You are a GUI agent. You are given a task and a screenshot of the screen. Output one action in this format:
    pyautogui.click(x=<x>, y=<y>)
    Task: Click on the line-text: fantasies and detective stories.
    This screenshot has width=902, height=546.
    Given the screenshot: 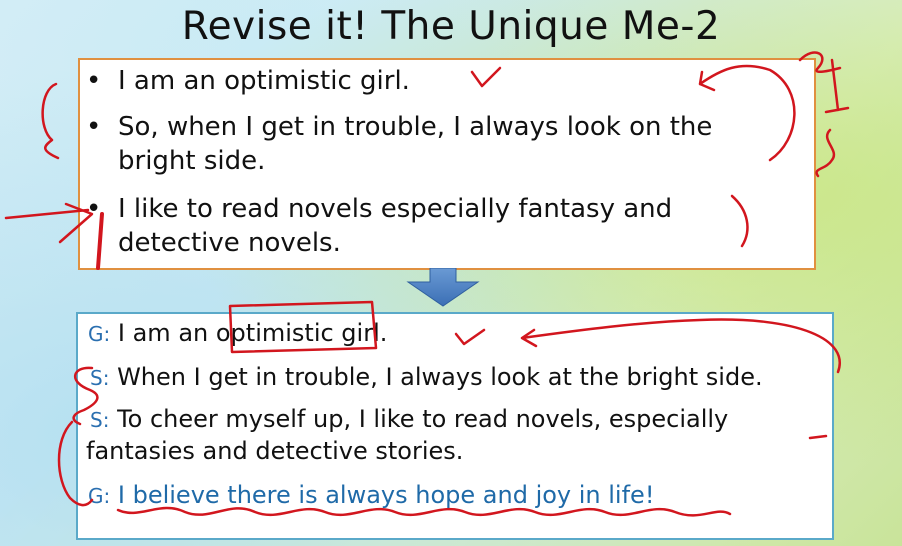 What is the action you would take?
    pyautogui.click(x=275, y=451)
    